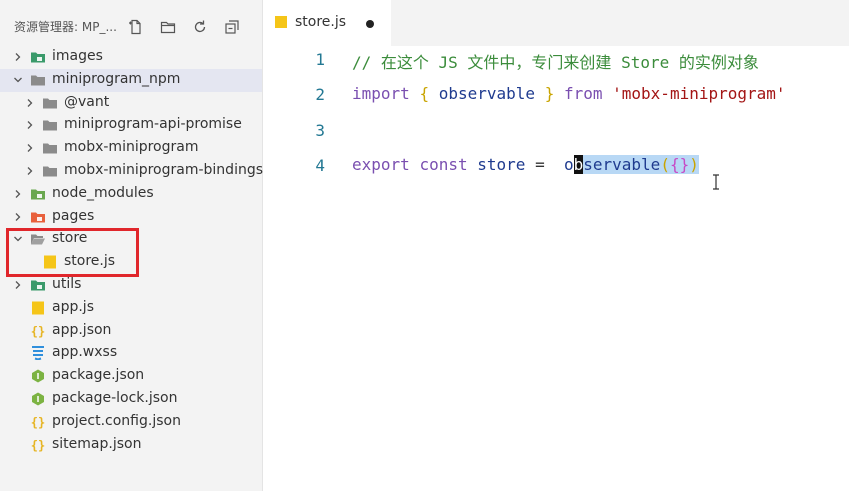 The width and height of the screenshot is (849, 491). I want to click on tree-item-package-lock-json: package-lock.json, so click(131, 399).